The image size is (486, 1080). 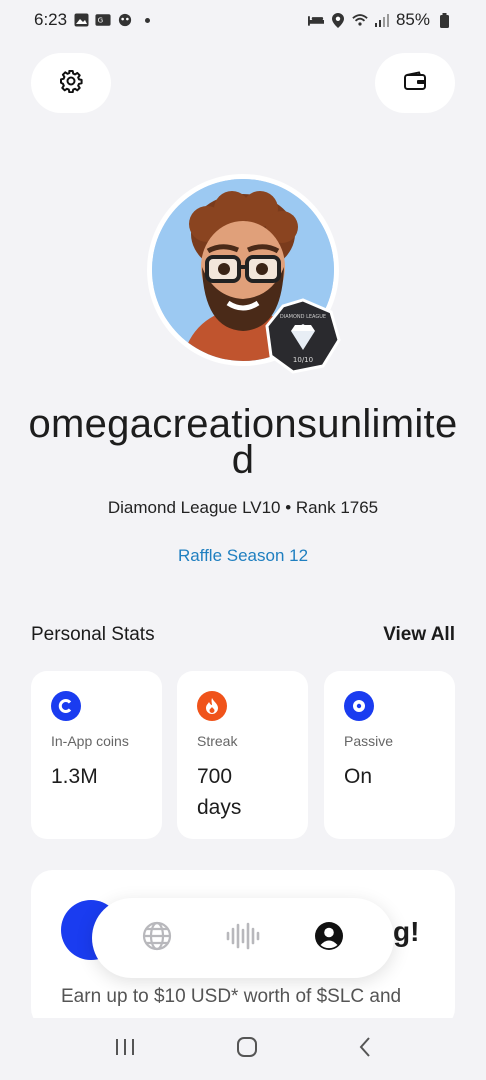 I want to click on gear-icon, so click(x=71, y=83).